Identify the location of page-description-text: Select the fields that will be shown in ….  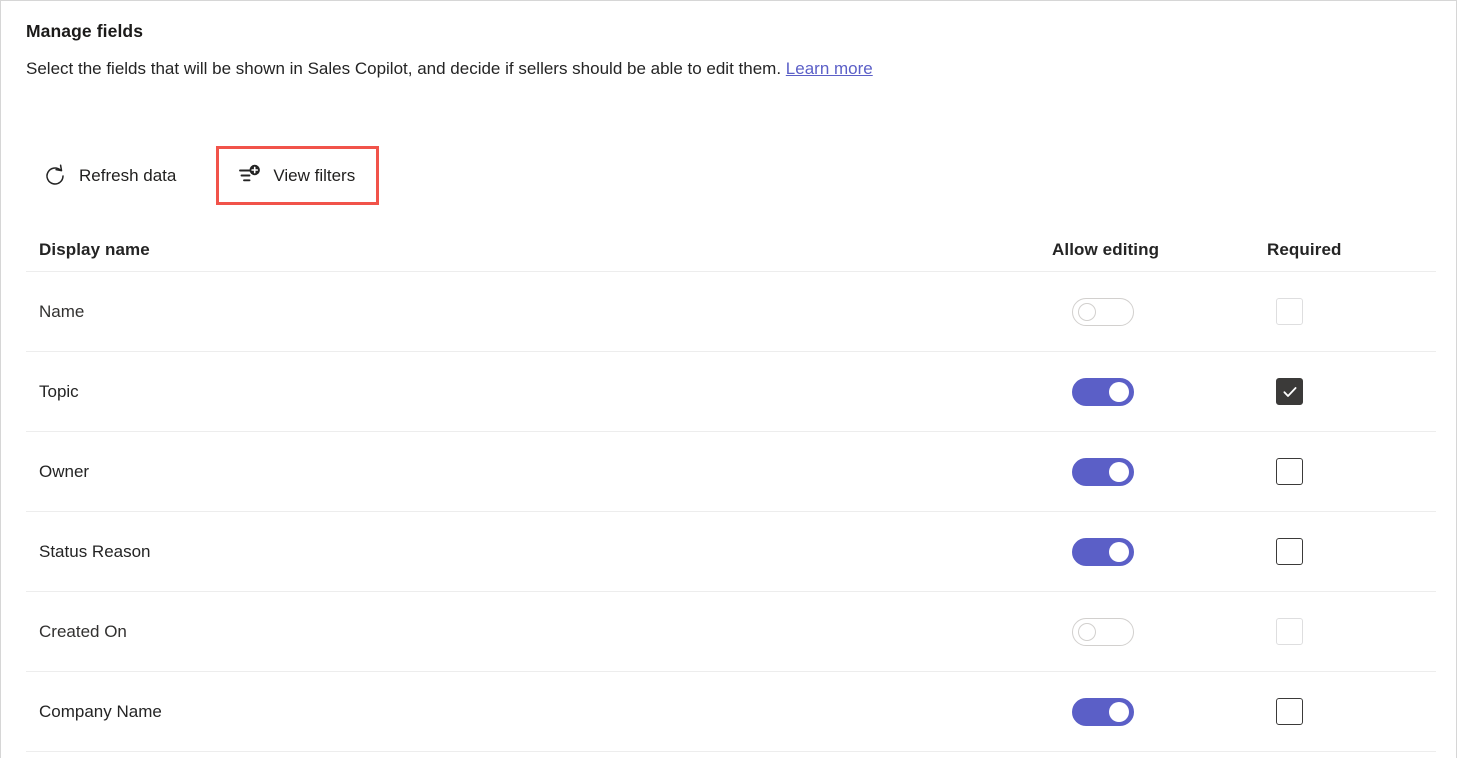
(404, 68).